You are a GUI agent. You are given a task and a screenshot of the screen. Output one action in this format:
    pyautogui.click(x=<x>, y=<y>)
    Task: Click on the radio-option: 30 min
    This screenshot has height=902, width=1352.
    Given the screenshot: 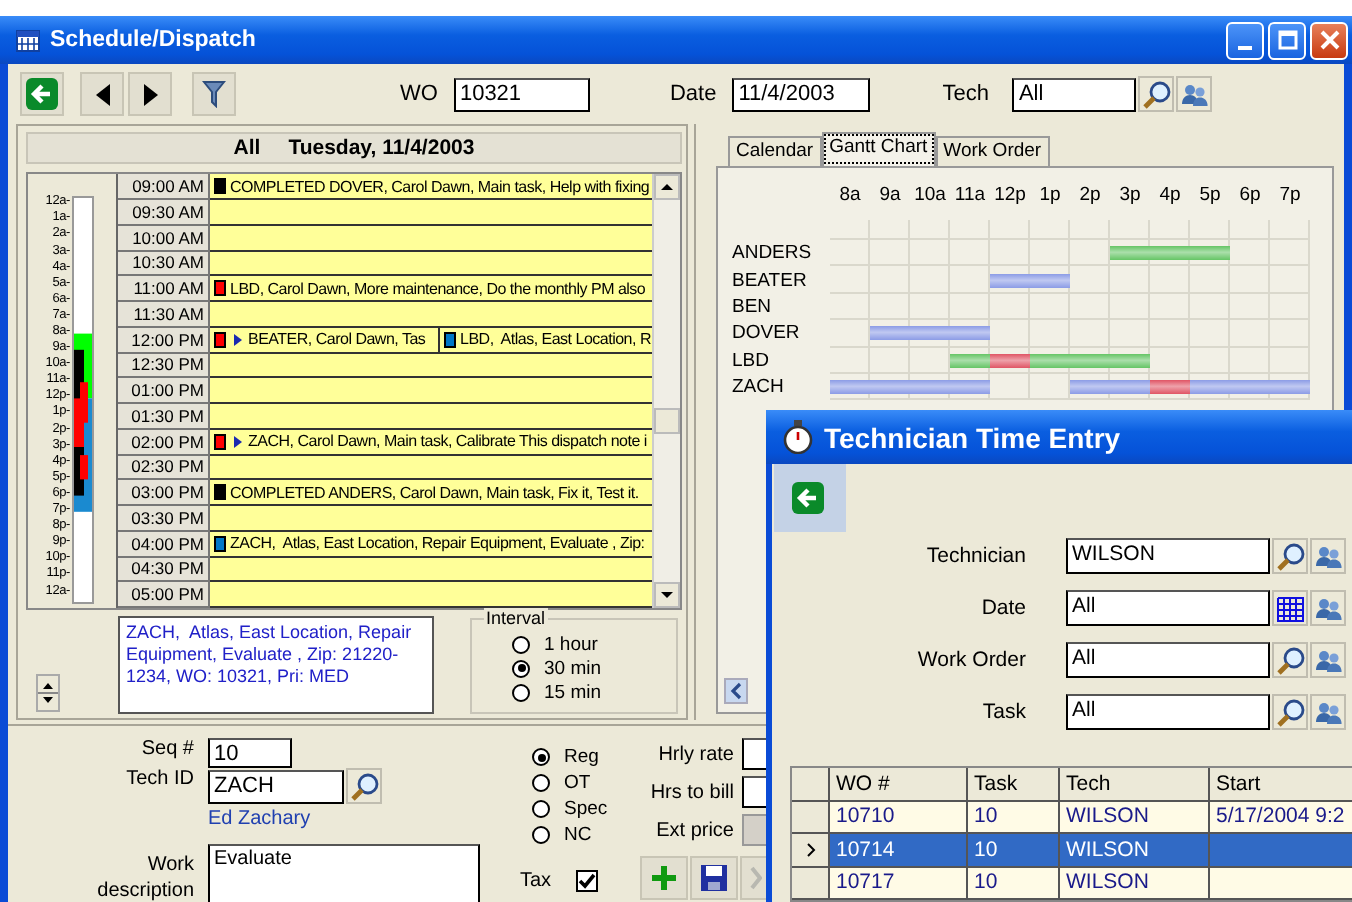 What is the action you would take?
    pyautogui.click(x=557, y=668)
    